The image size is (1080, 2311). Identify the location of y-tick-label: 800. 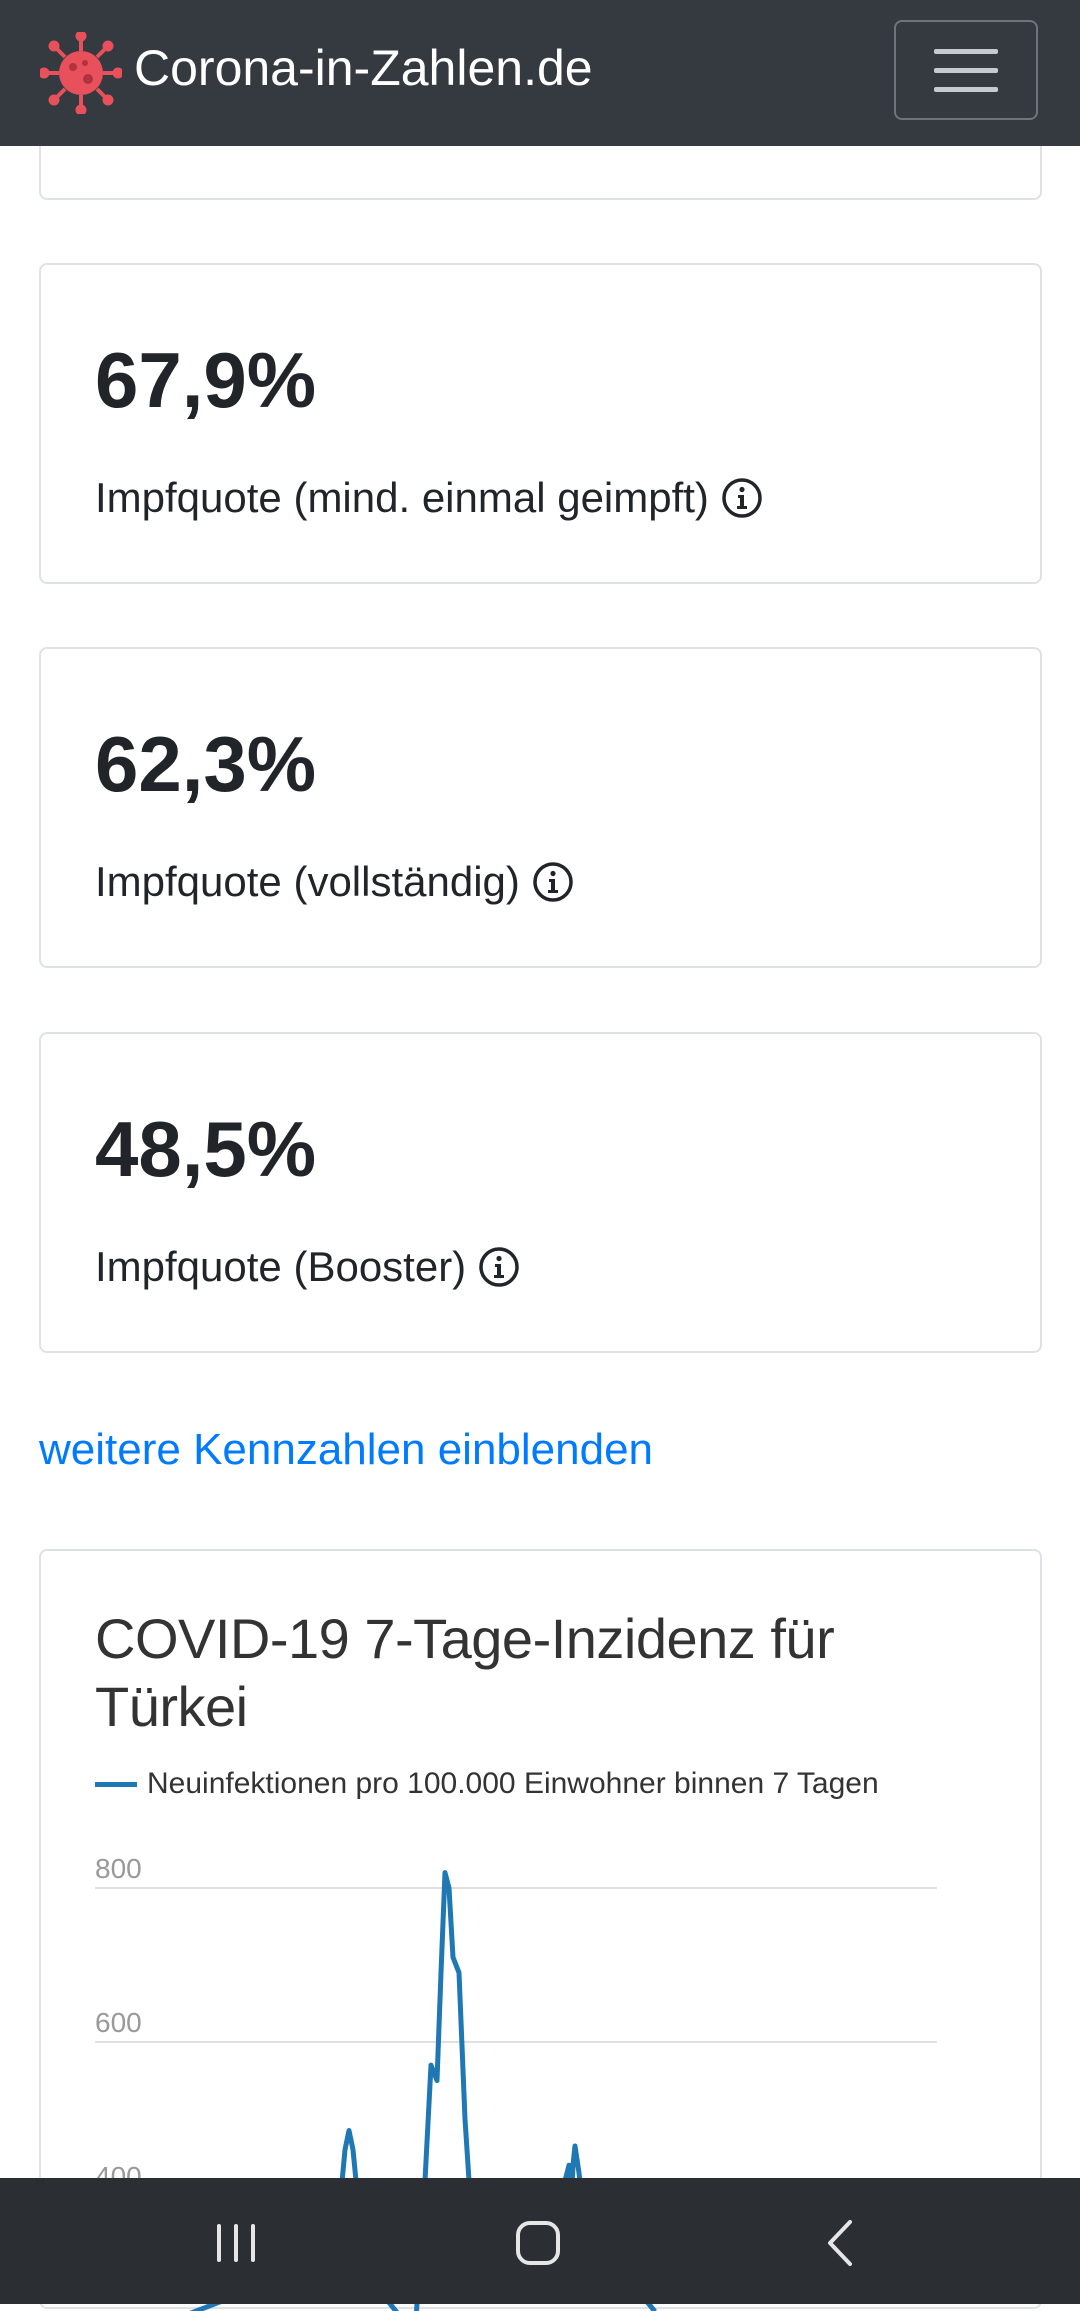
(118, 1868).